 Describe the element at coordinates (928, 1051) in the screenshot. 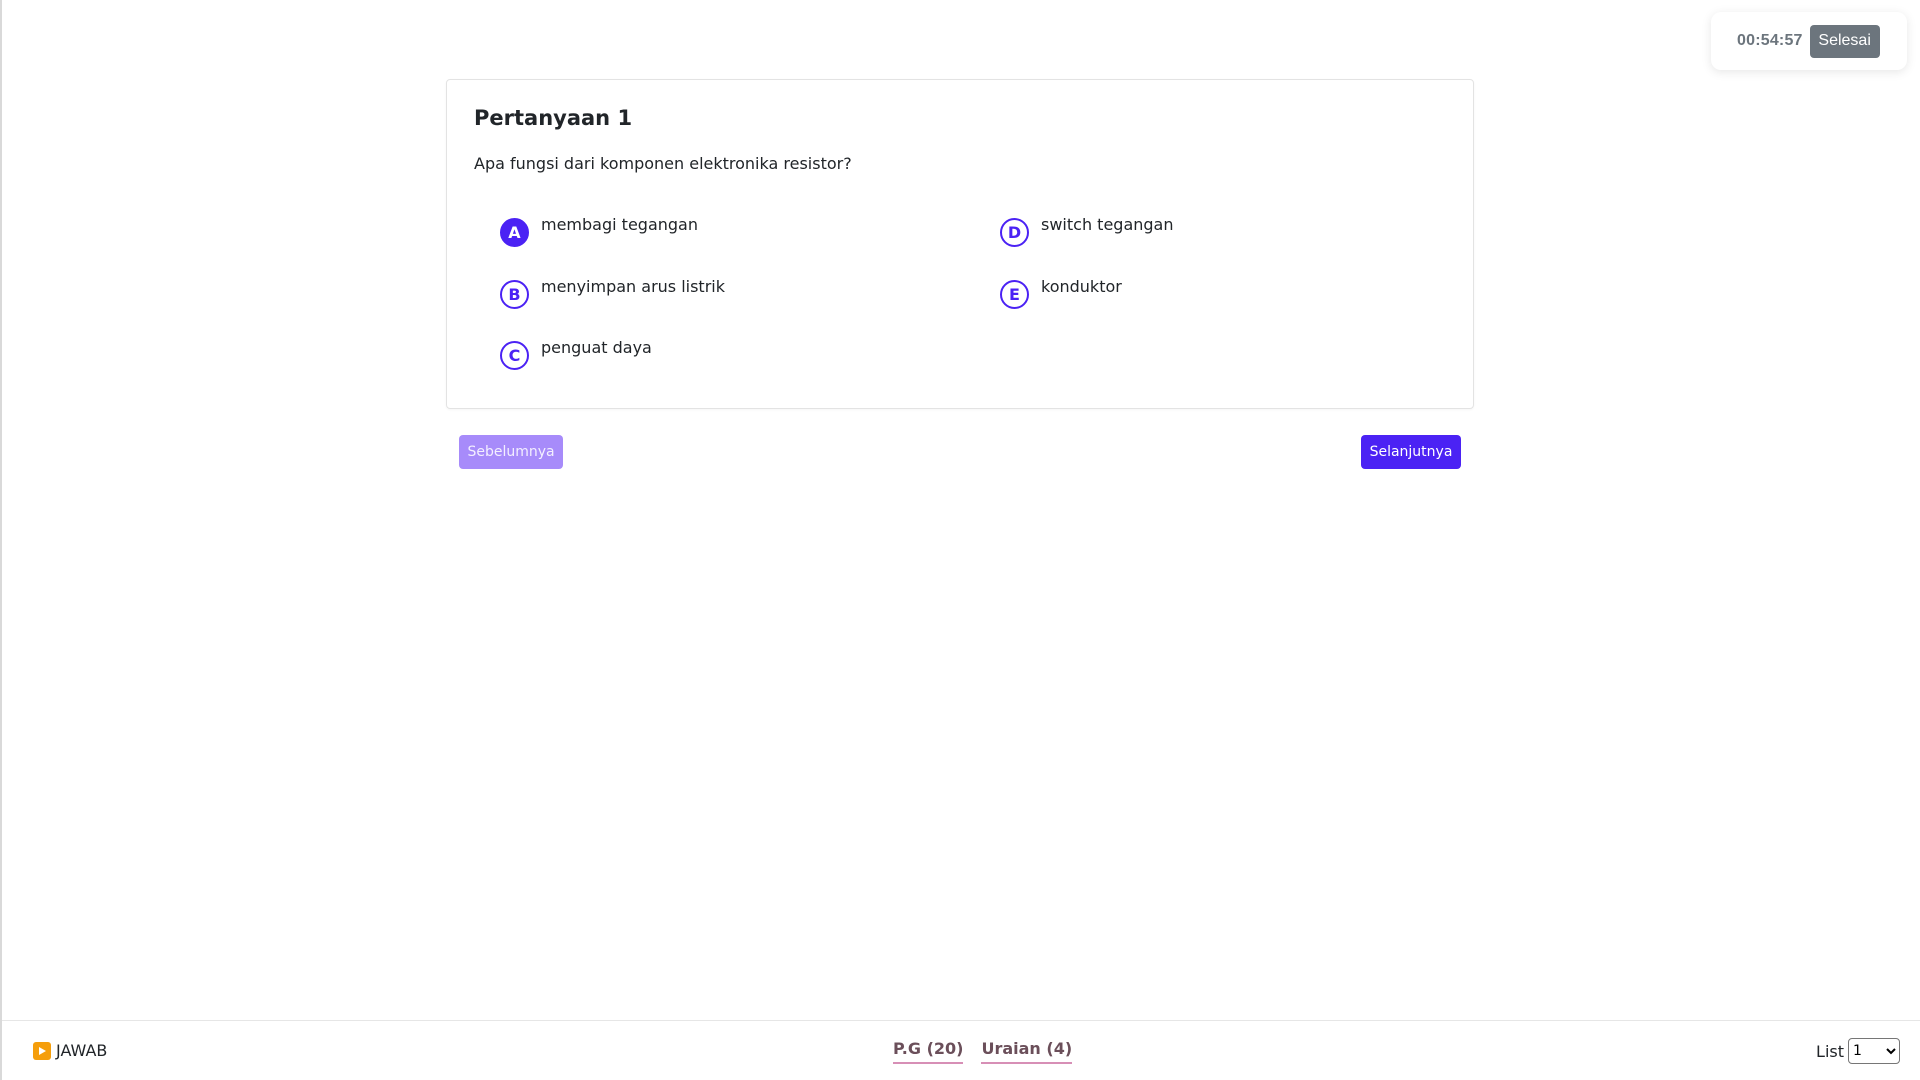

I see `tab-pilihan-ganda: P.G (20)` at that location.